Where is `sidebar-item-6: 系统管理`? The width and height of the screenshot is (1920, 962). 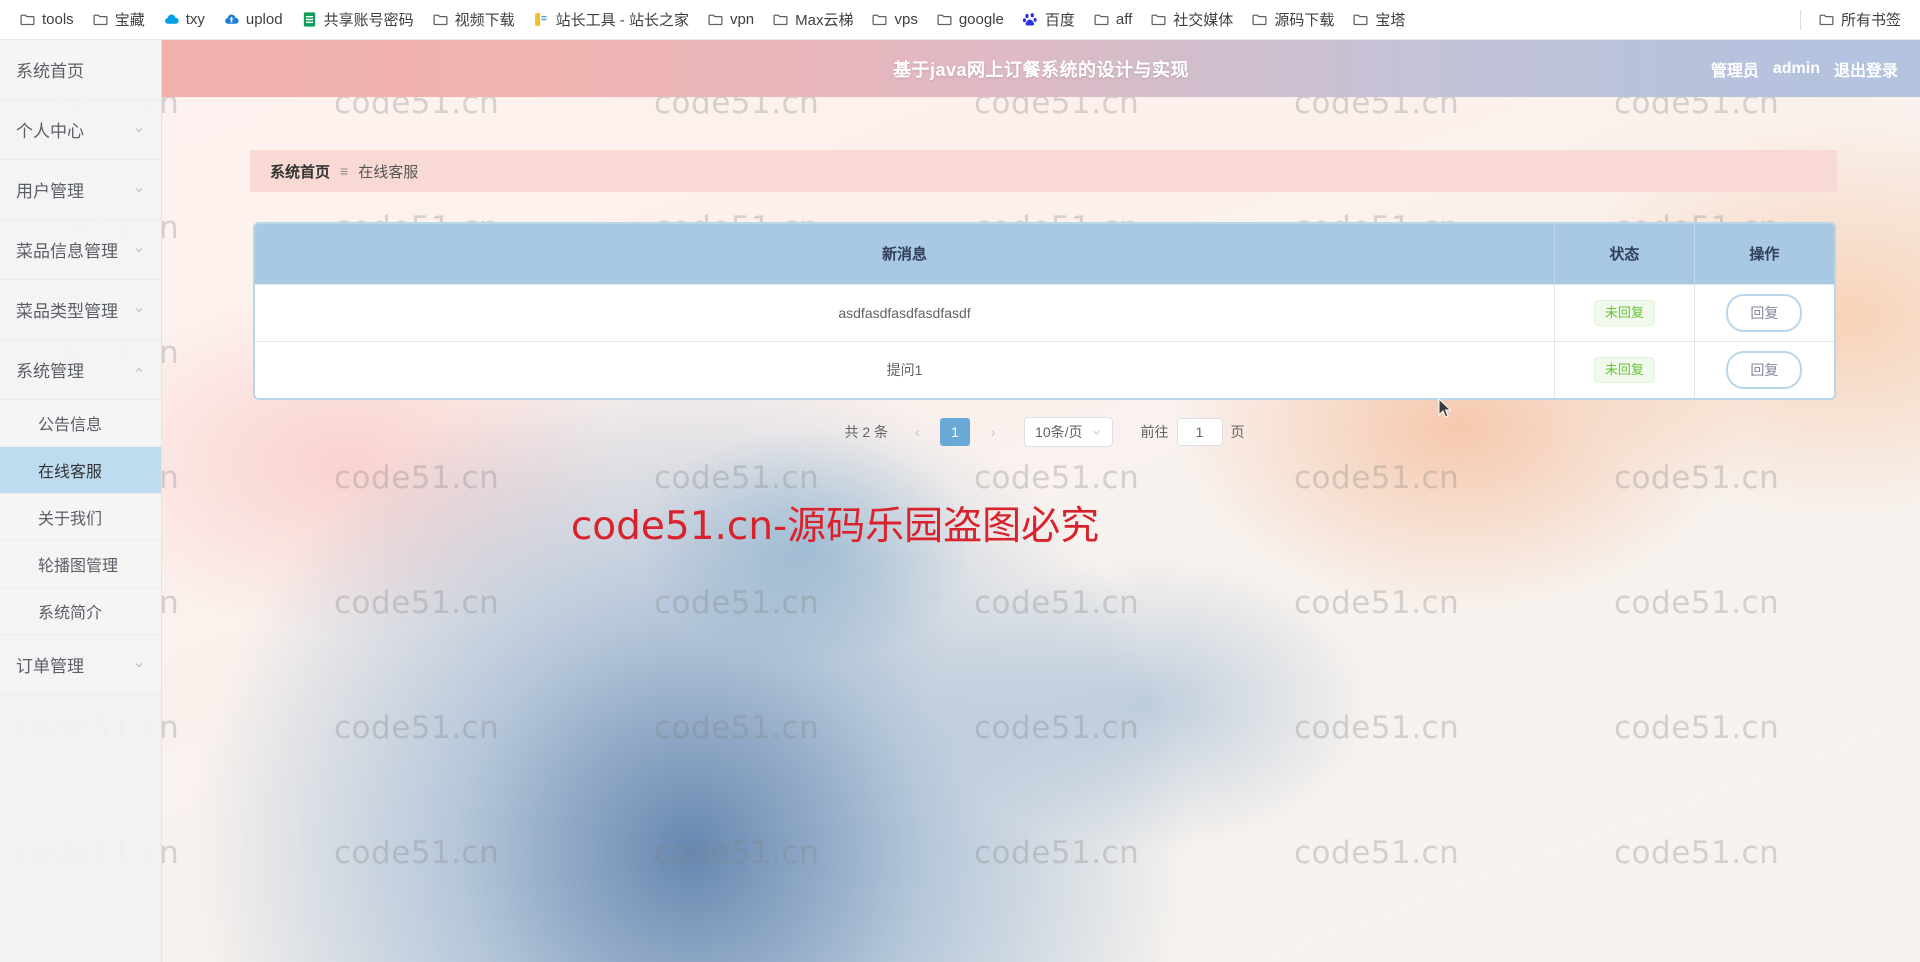
sidebar-item-6: 系统管理 is located at coordinates (80, 370).